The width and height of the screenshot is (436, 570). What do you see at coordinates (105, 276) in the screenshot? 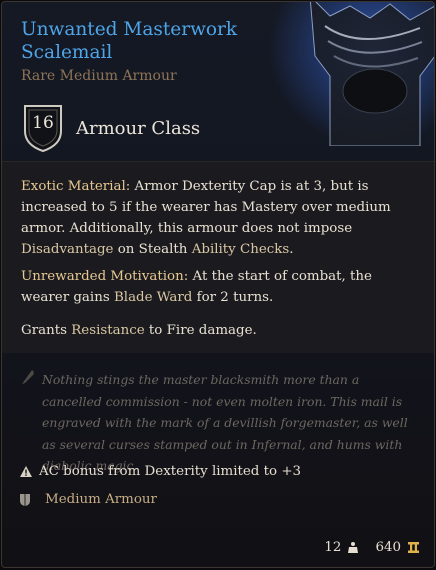
I see `motivation-title: Unrewarded Motivation:` at bounding box center [105, 276].